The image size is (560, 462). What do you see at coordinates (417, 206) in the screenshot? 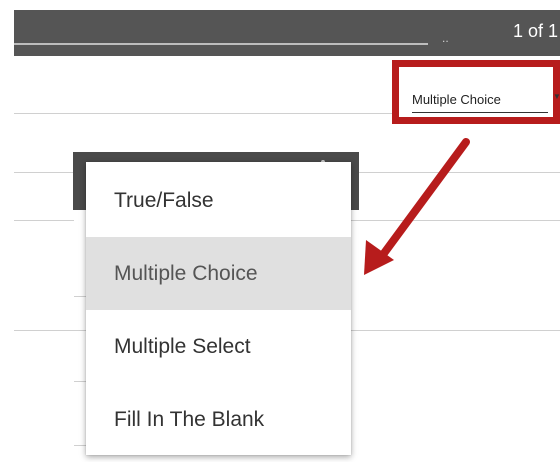
I see `annotation-arrow-icon` at bounding box center [417, 206].